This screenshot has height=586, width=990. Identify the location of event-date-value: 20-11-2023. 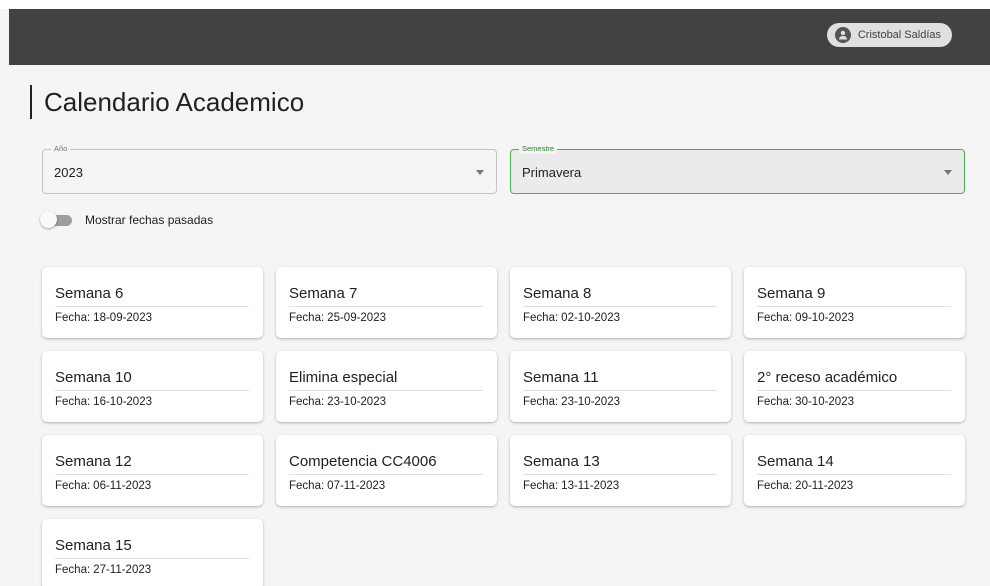
(824, 486).